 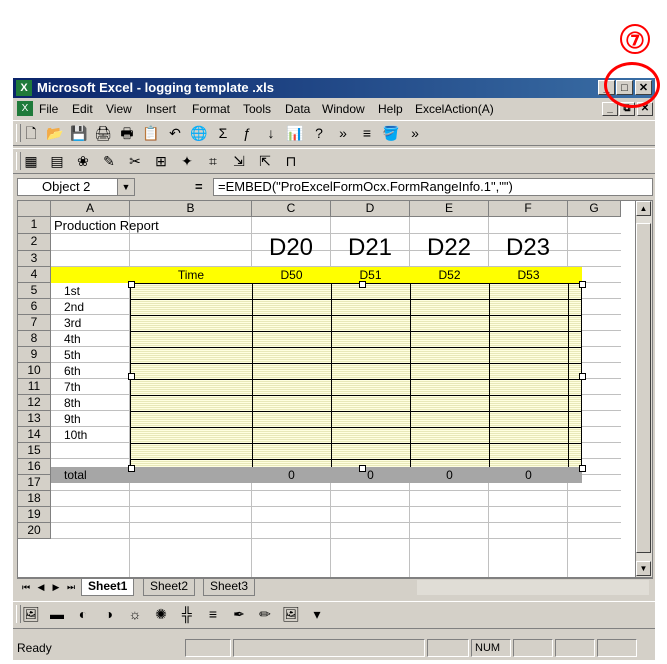 What do you see at coordinates (390, 109) in the screenshot?
I see `menu-help: Help` at bounding box center [390, 109].